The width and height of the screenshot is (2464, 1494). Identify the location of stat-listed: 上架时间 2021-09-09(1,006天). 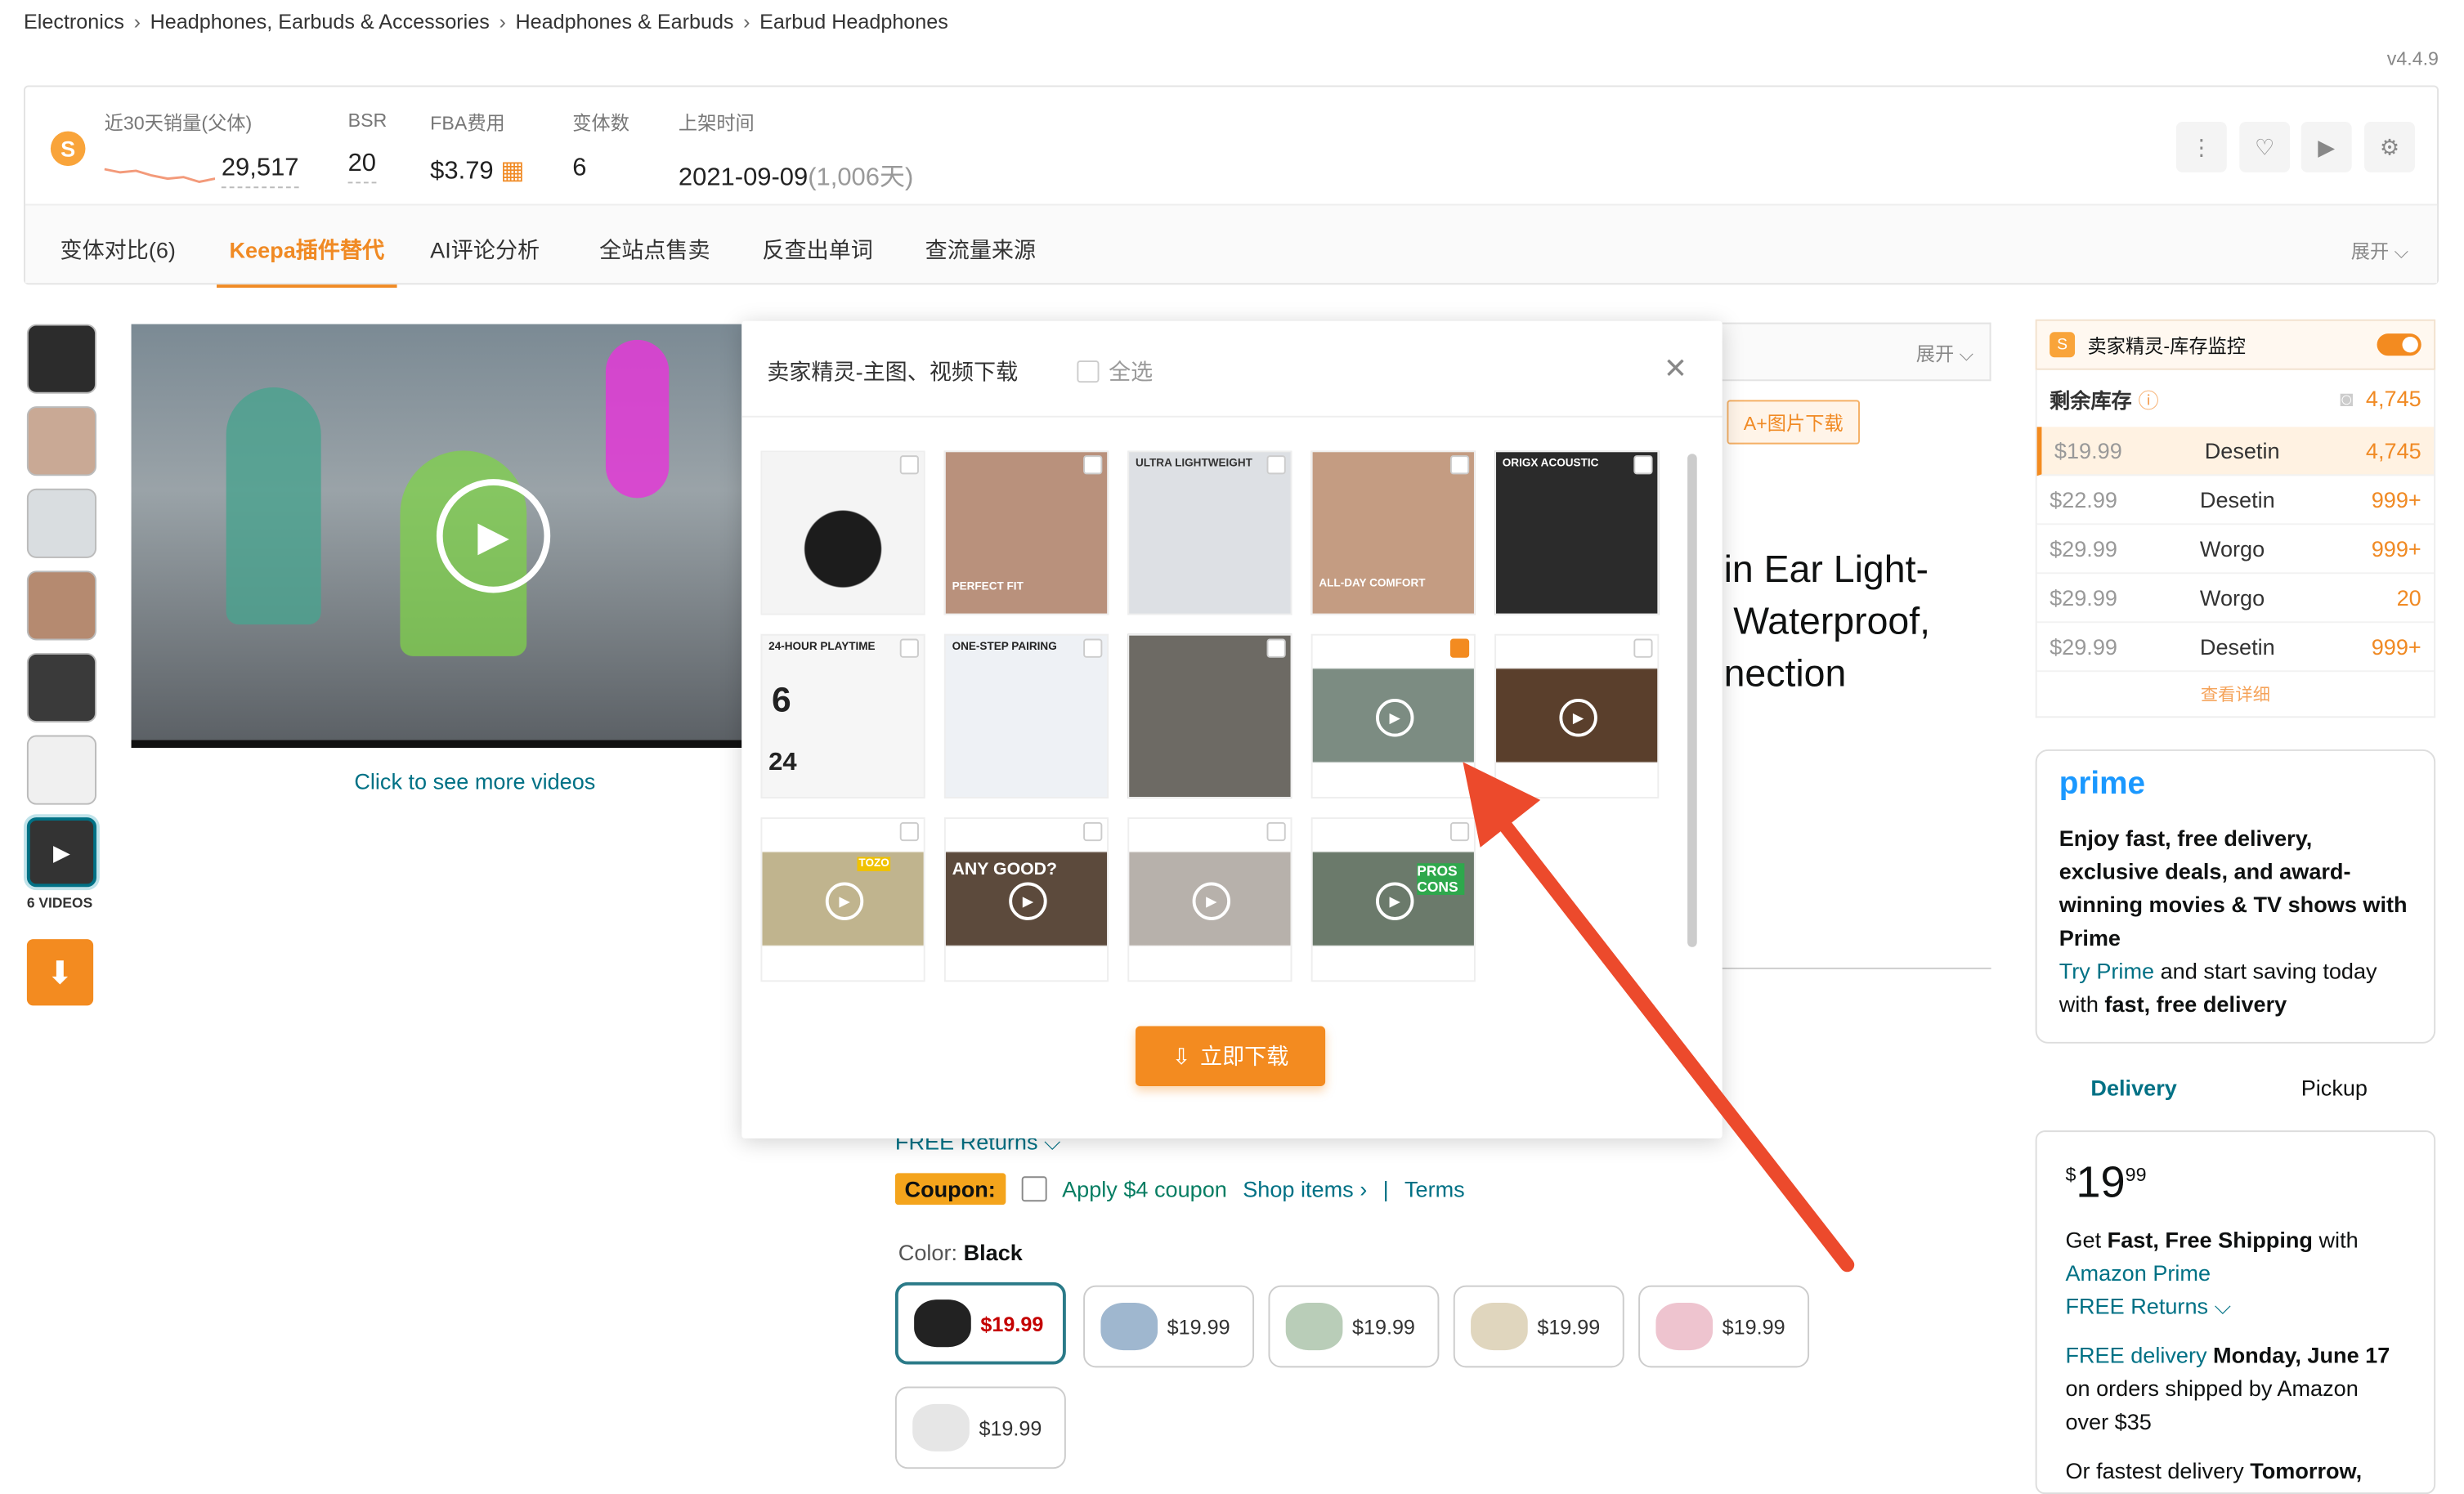
(796, 152).